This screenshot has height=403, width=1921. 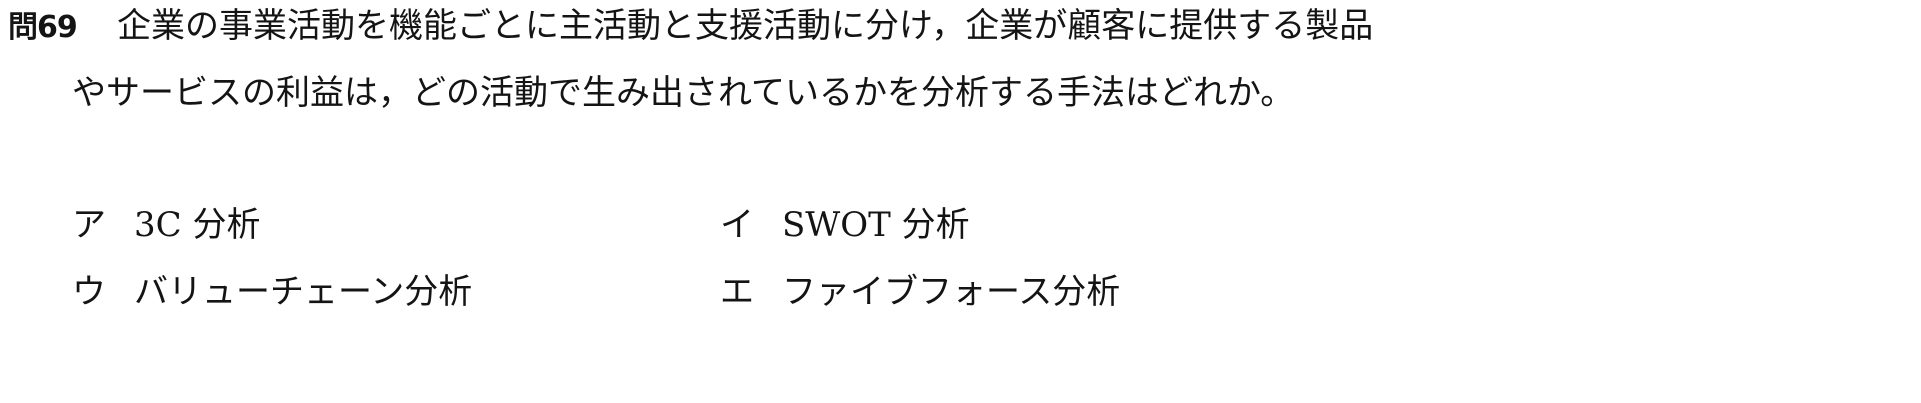 What do you see at coordinates (745, 26) in the screenshot?
I see `question-text-line-1: 企業の事業活動を機能ごとに主活動と支援活動に分け，企業が顧客に提供する製品` at bounding box center [745, 26].